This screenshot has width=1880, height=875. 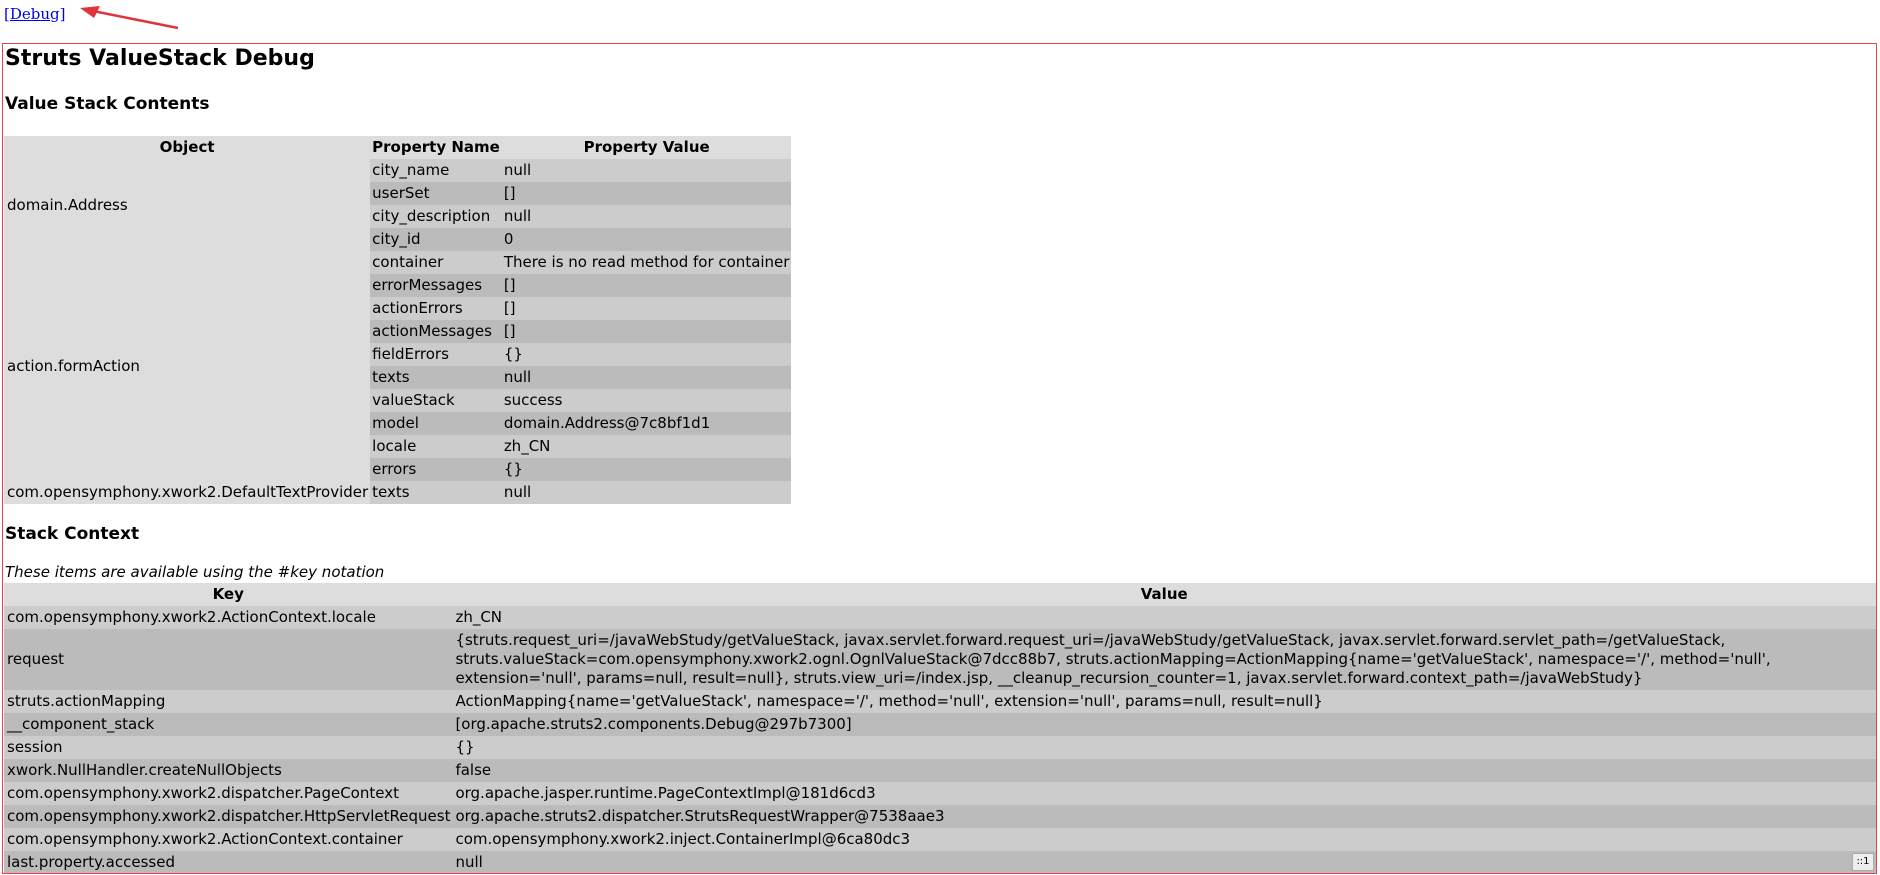 What do you see at coordinates (436, 331) in the screenshot?
I see `property-name: actionMessages` at bounding box center [436, 331].